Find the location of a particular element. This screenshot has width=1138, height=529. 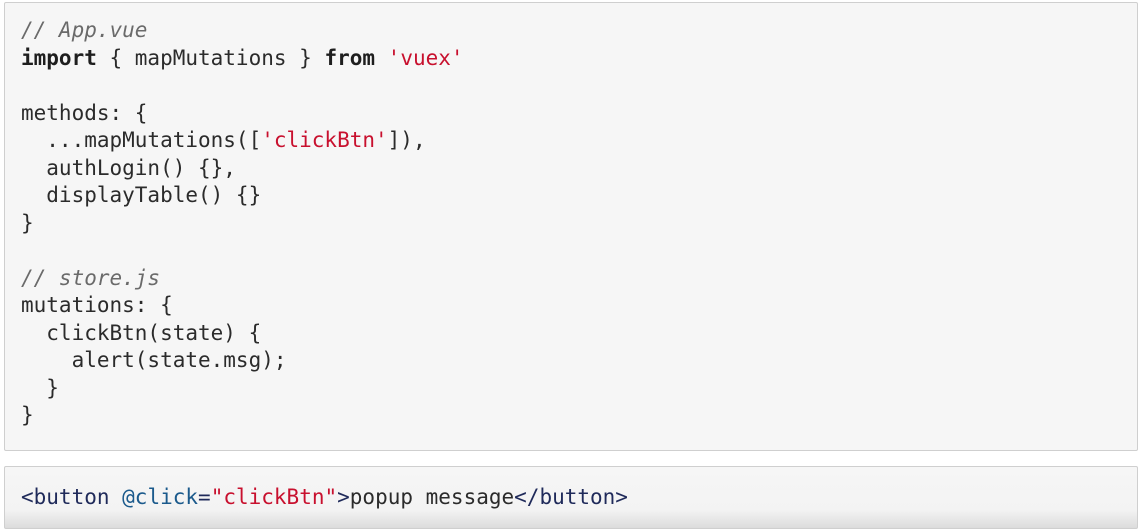

code-line: // App.vue is located at coordinates (579, 31).